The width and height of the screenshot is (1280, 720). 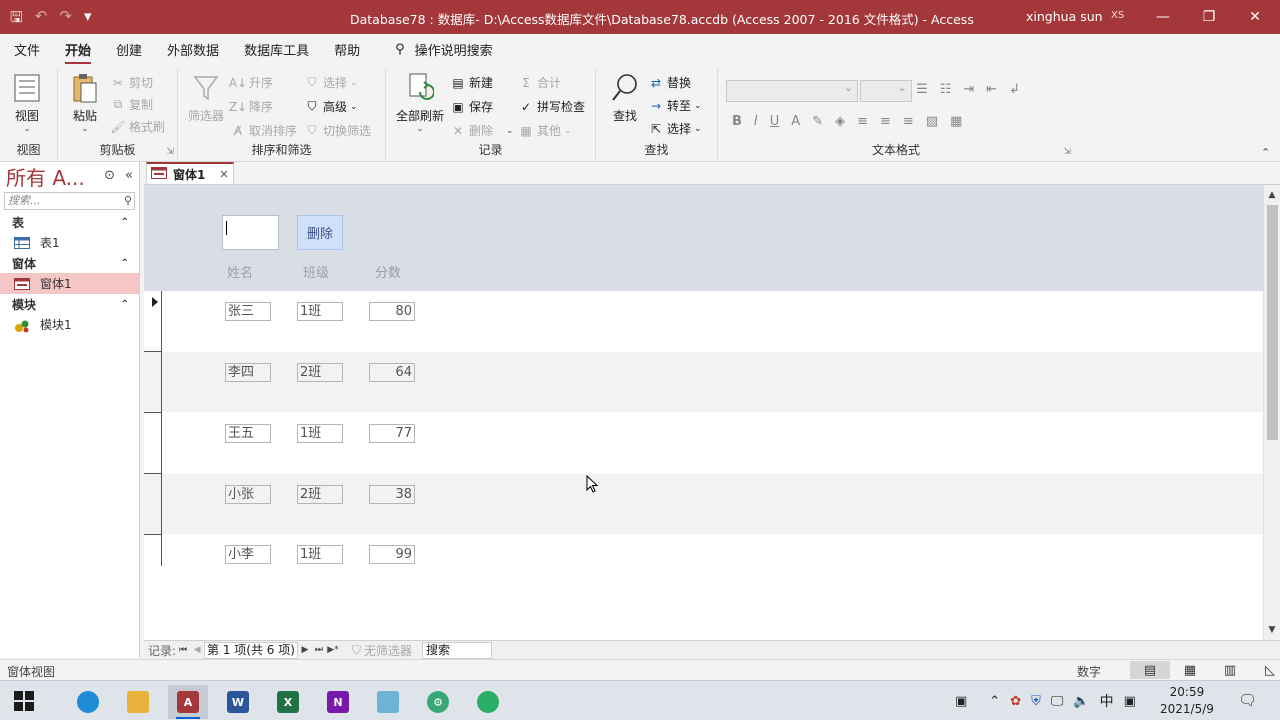 I want to click on vertical-scrollbar: ▲ ▼, so click(x=1271, y=412).